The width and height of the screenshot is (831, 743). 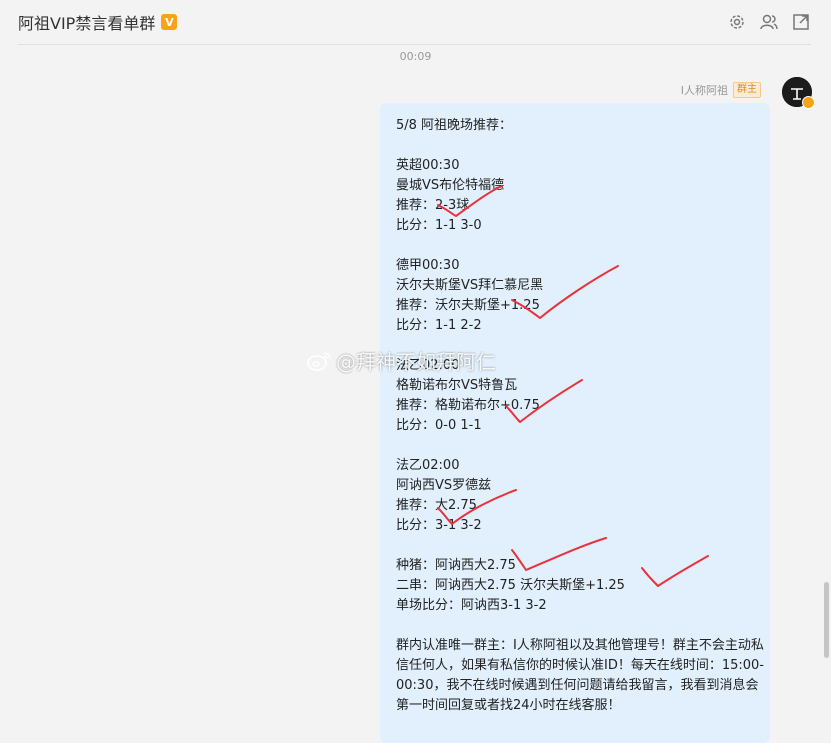 I want to click on vip-badge-icon: V, so click(x=169, y=22).